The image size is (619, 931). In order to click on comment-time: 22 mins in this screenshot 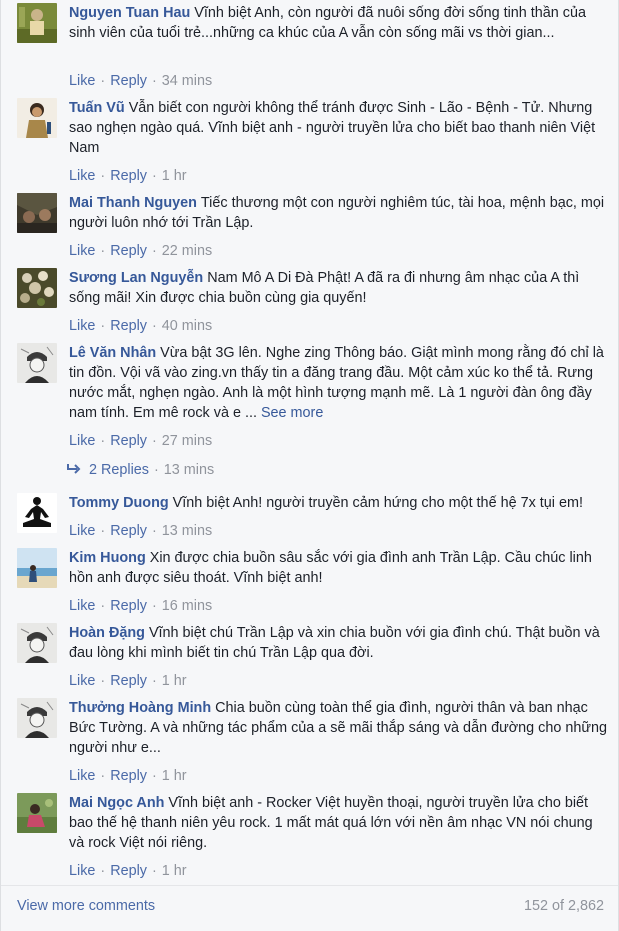, I will do `click(187, 251)`.